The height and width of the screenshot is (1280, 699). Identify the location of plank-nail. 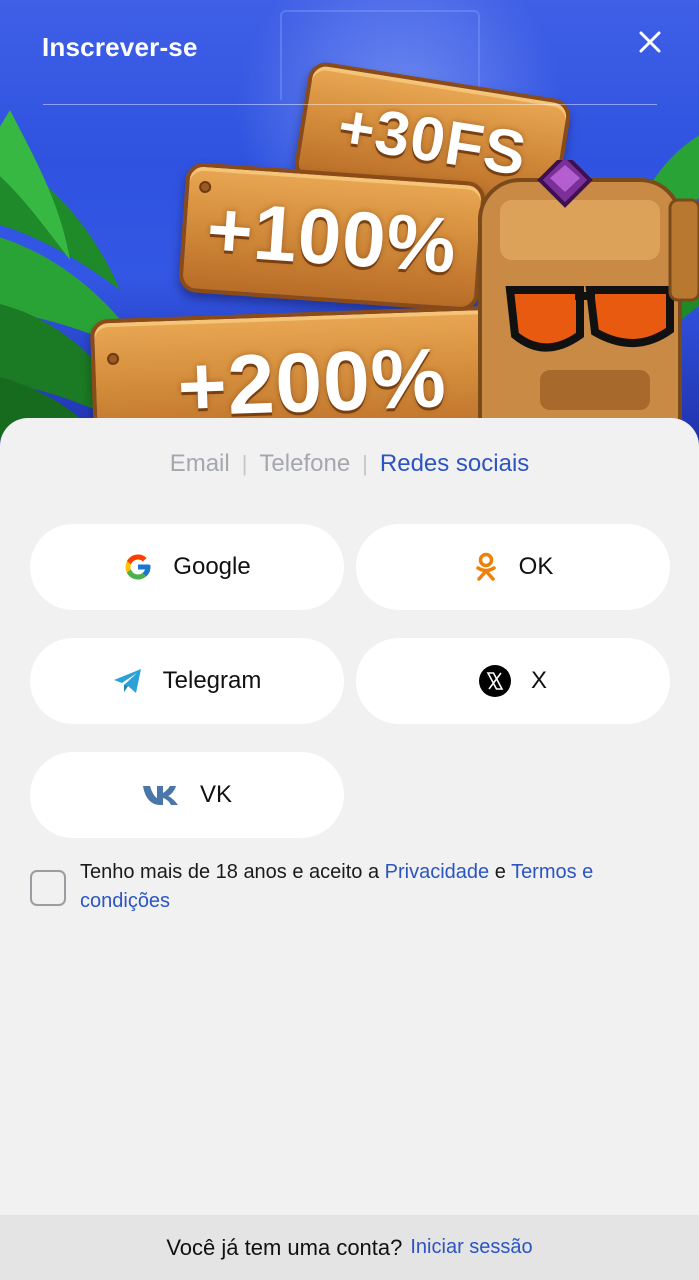
(113, 359).